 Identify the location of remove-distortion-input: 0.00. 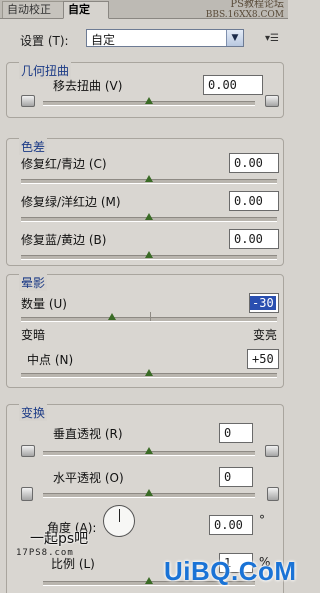
(233, 85).